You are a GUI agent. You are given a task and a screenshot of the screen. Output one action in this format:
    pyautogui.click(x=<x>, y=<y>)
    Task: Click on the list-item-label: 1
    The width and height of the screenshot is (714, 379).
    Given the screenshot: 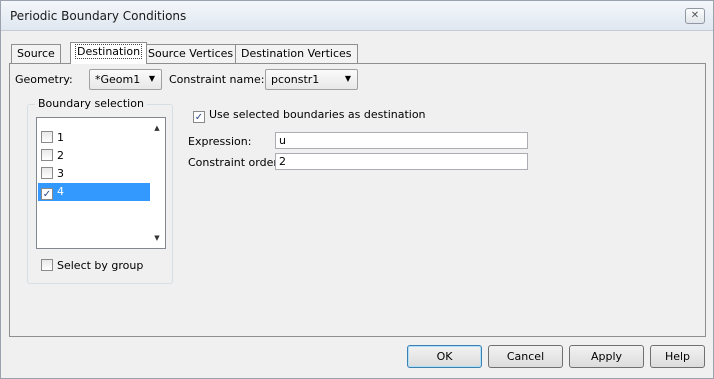 What is the action you would take?
    pyautogui.click(x=60, y=137)
    